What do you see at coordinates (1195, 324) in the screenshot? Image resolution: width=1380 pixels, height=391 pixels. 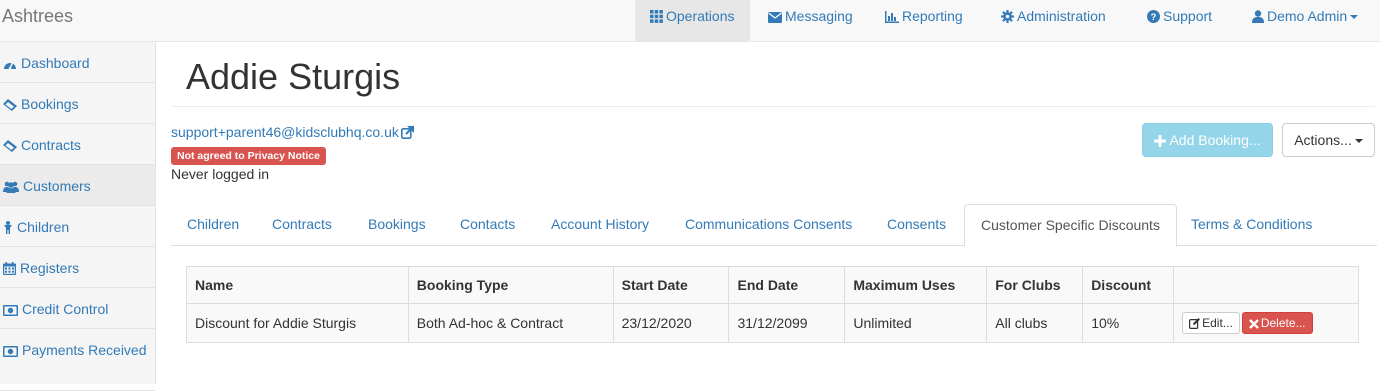 I see `edit-icon` at bounding box center [1195, 324].